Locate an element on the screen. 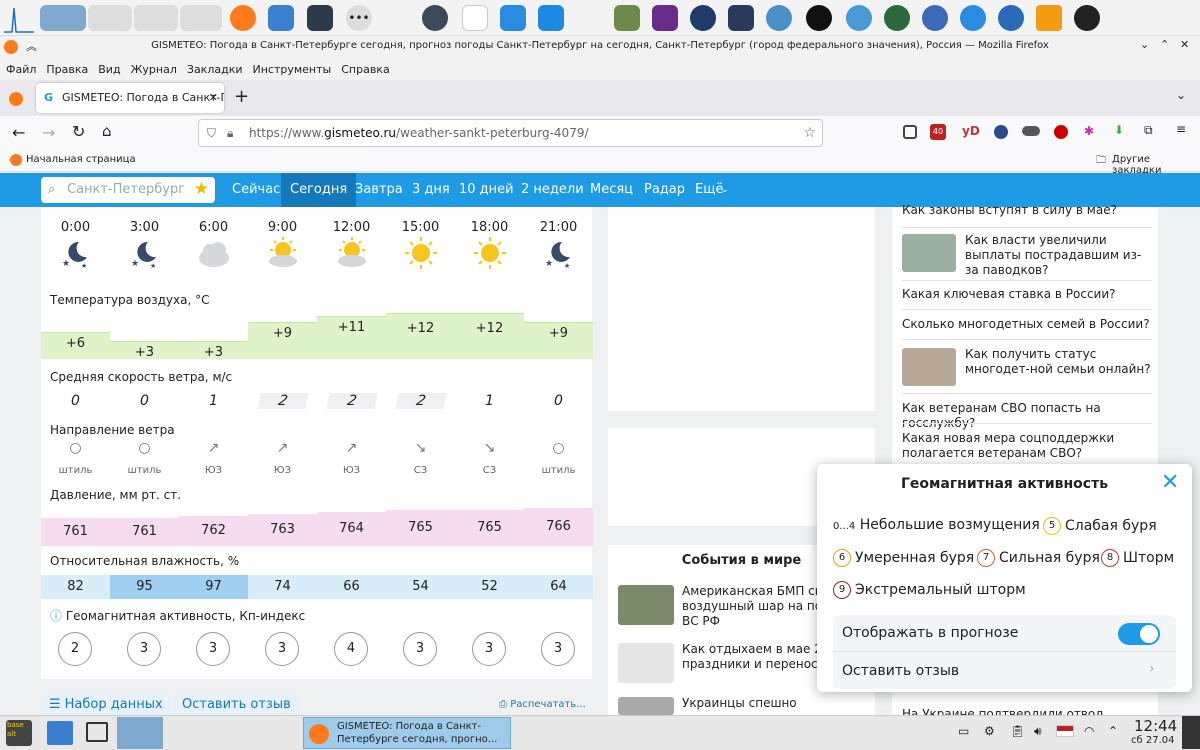  geomagnetic-index: 4 is located at coordinates (351, 649).